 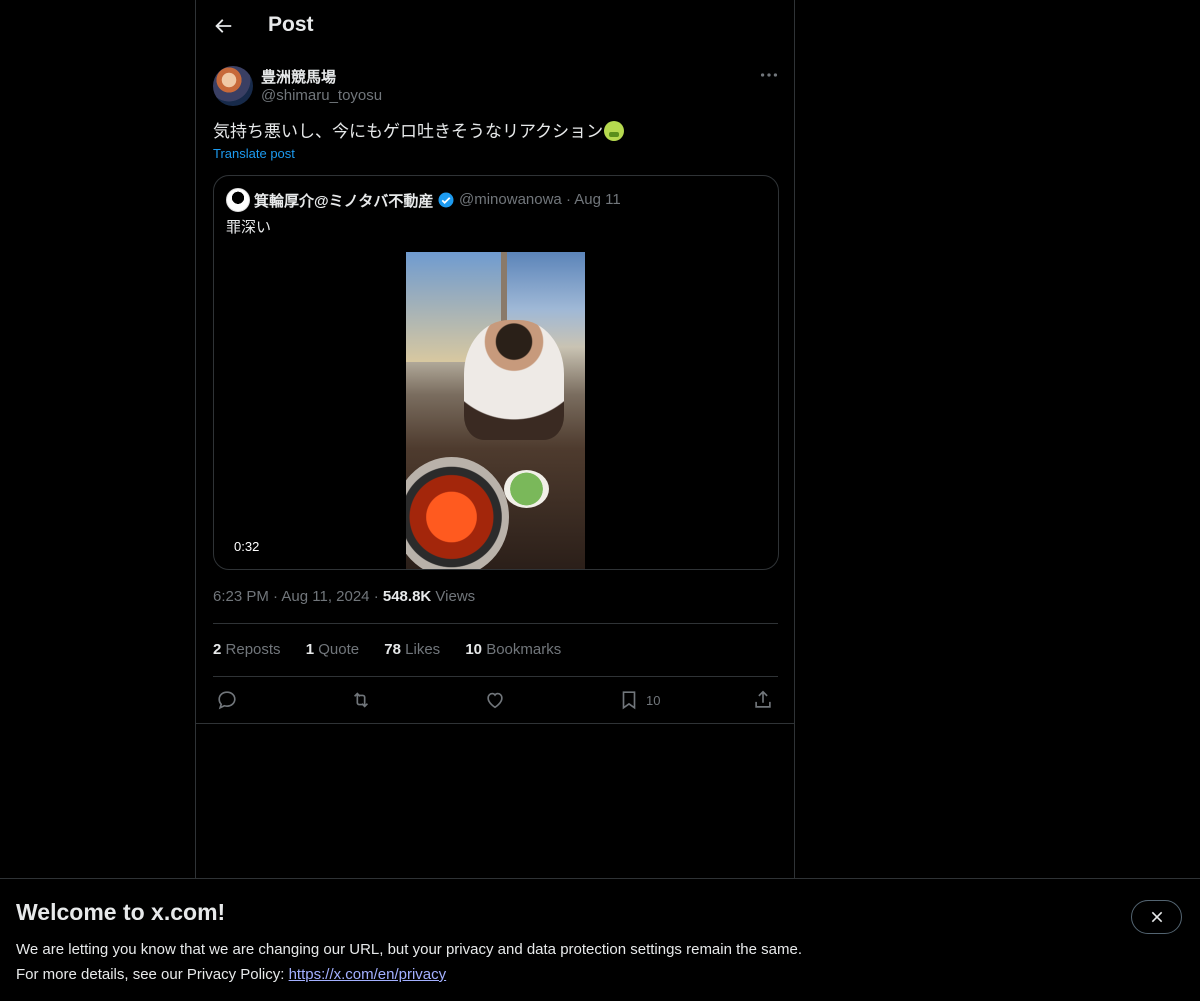 I want to click on quoted-author-avatar, so click(x=238, y=200).